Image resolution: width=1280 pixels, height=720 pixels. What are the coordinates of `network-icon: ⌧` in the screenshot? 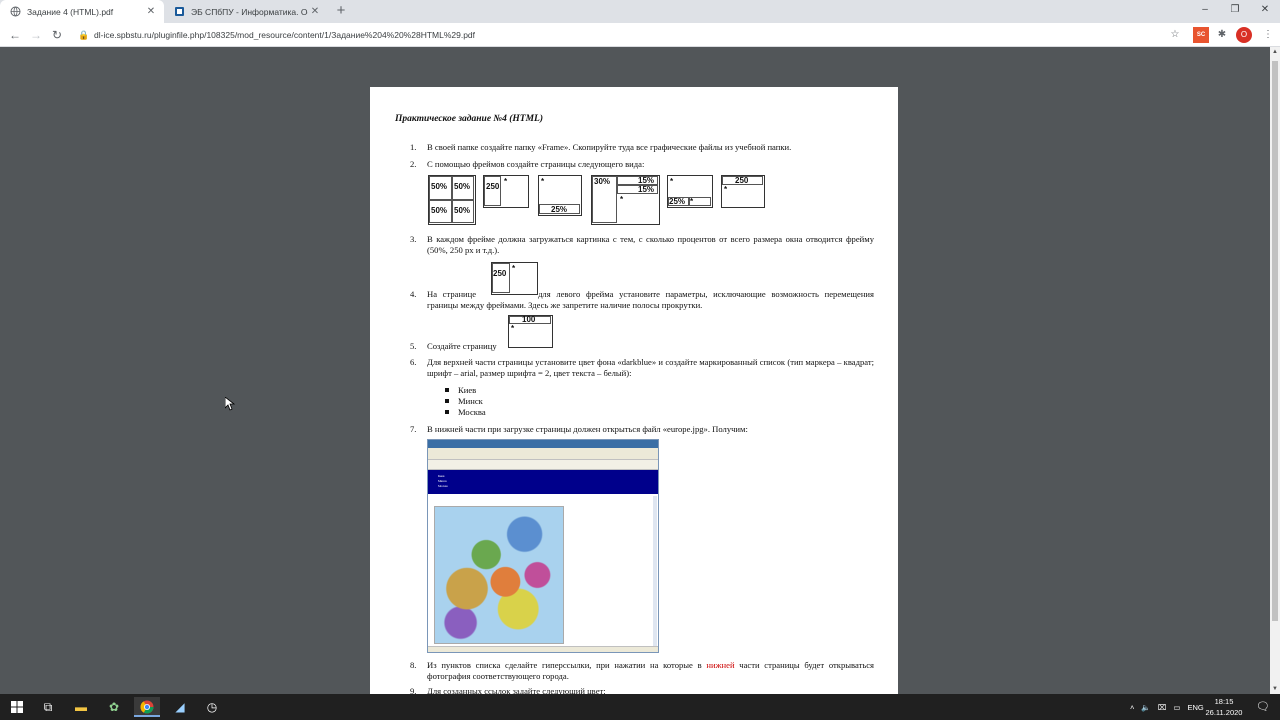 It's located at (1162, 707).